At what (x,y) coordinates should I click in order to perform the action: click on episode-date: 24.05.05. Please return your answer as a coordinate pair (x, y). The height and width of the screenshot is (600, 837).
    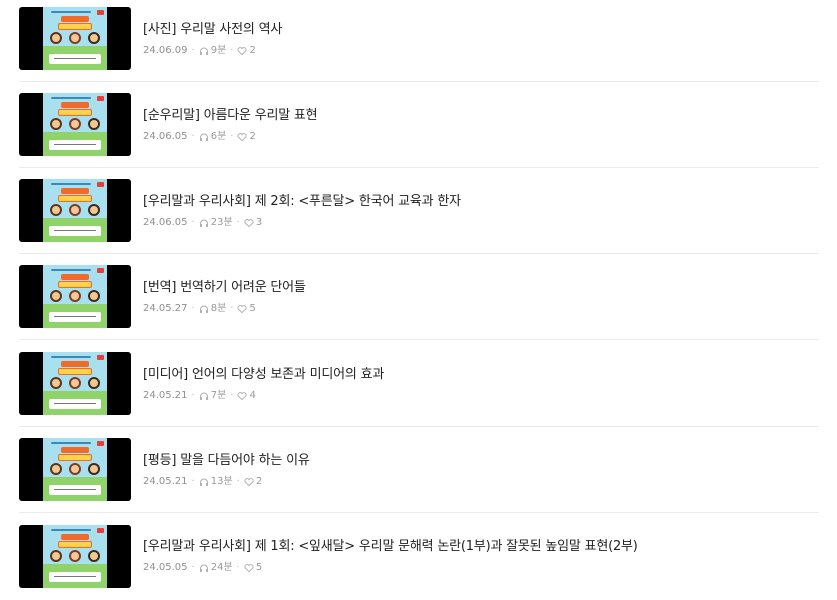
    Looking at the image, I should click on (165, 567).